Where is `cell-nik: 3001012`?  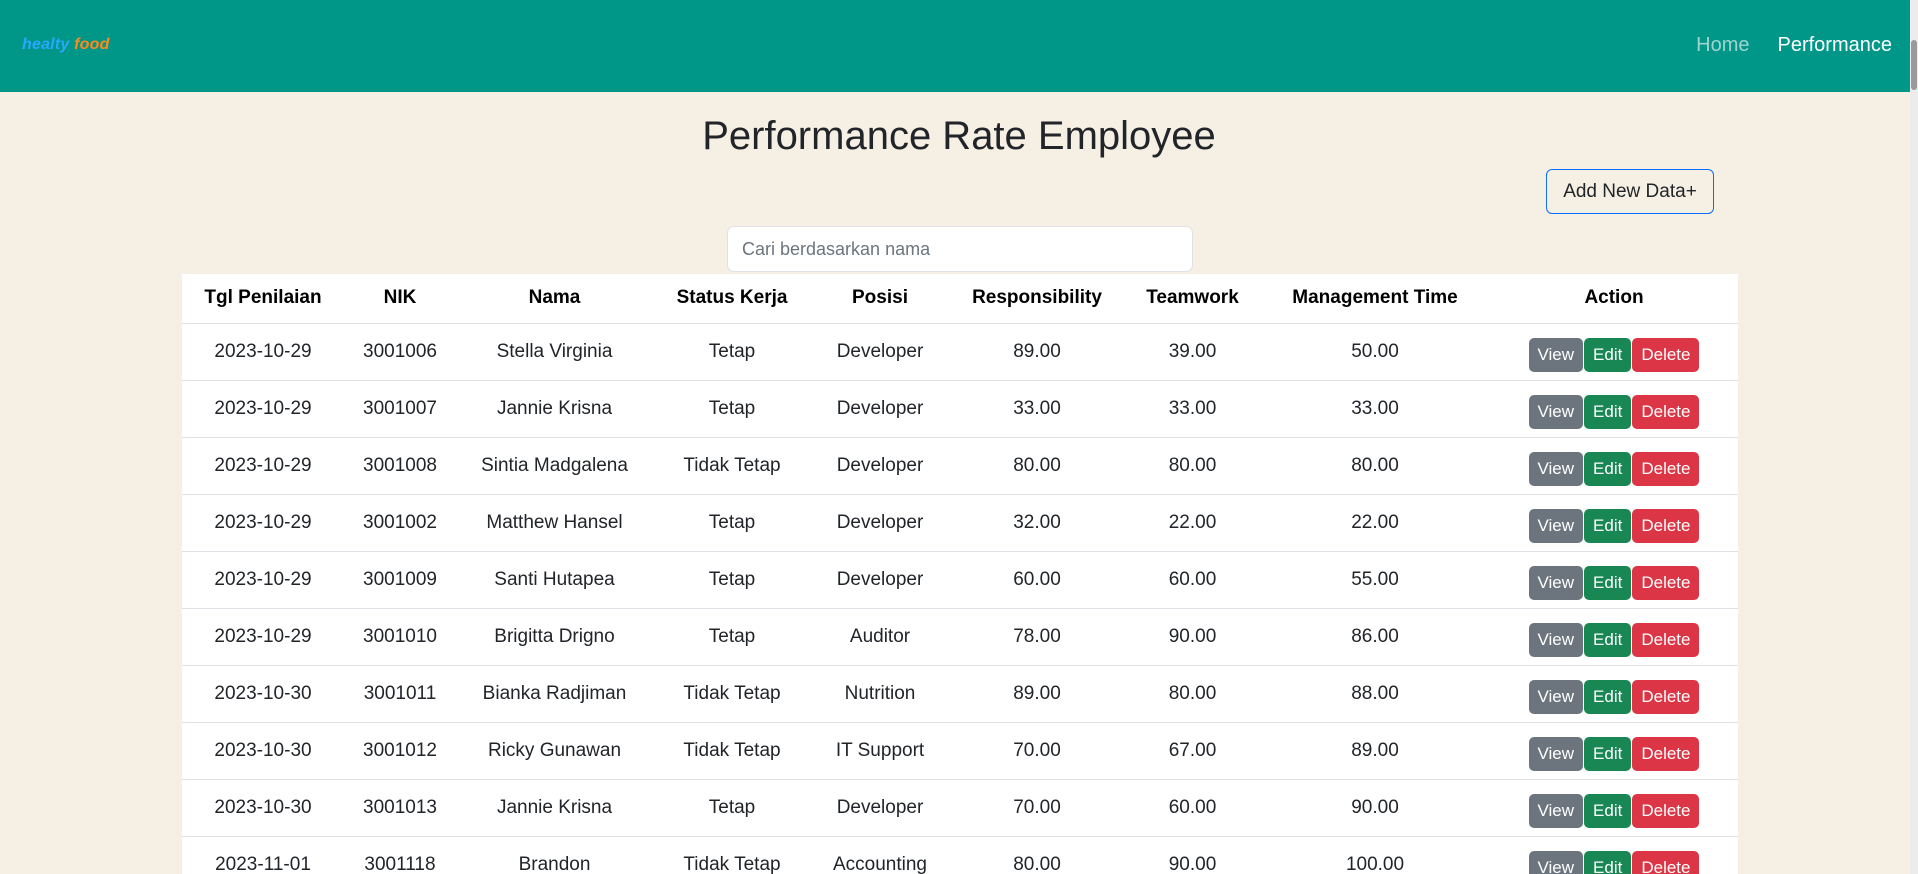
cell-nik: 3001012 is located at coordinates (400, 751).